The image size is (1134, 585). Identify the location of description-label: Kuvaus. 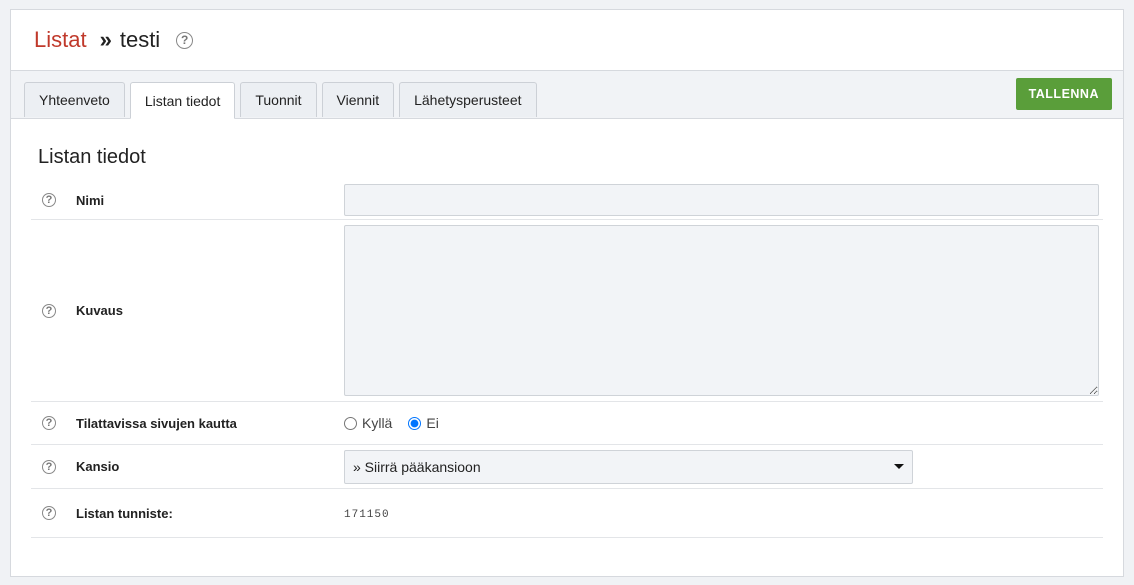
(99, 310).